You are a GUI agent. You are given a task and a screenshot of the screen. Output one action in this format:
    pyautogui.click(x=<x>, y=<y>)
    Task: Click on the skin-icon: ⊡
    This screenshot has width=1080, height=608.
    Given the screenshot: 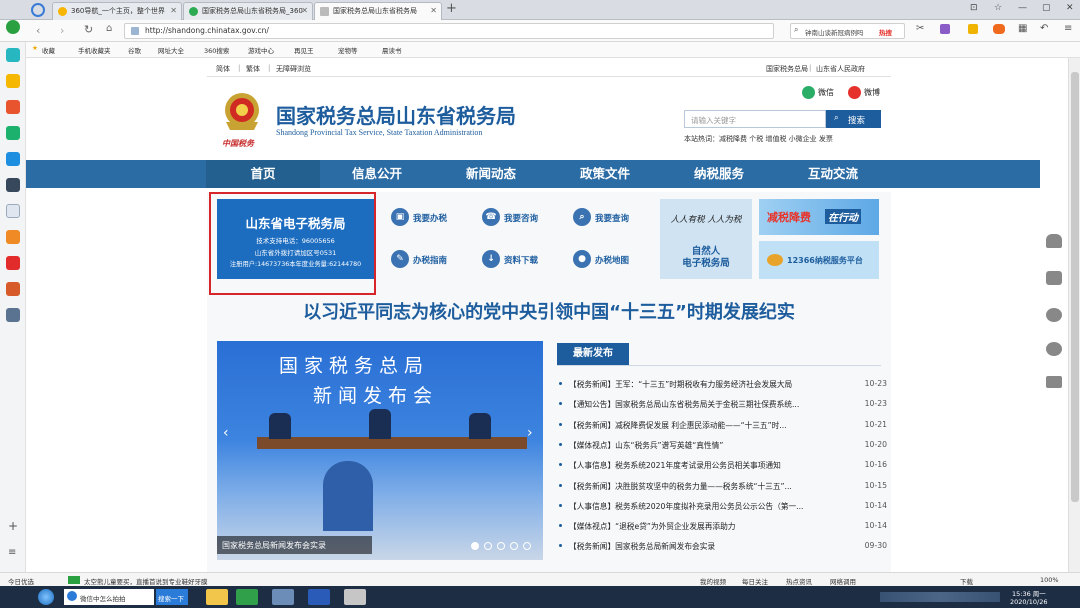 What is the action you would take?
    pyautogui.click(x=974, y=8)
    